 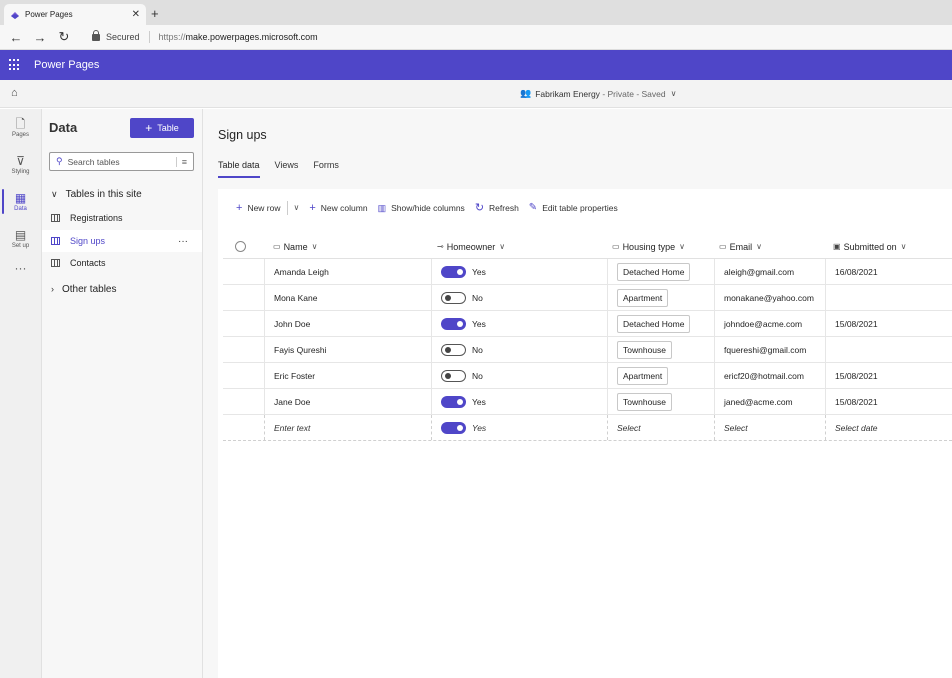 I want to click on search-tables-input, so click(x=121, y=161).